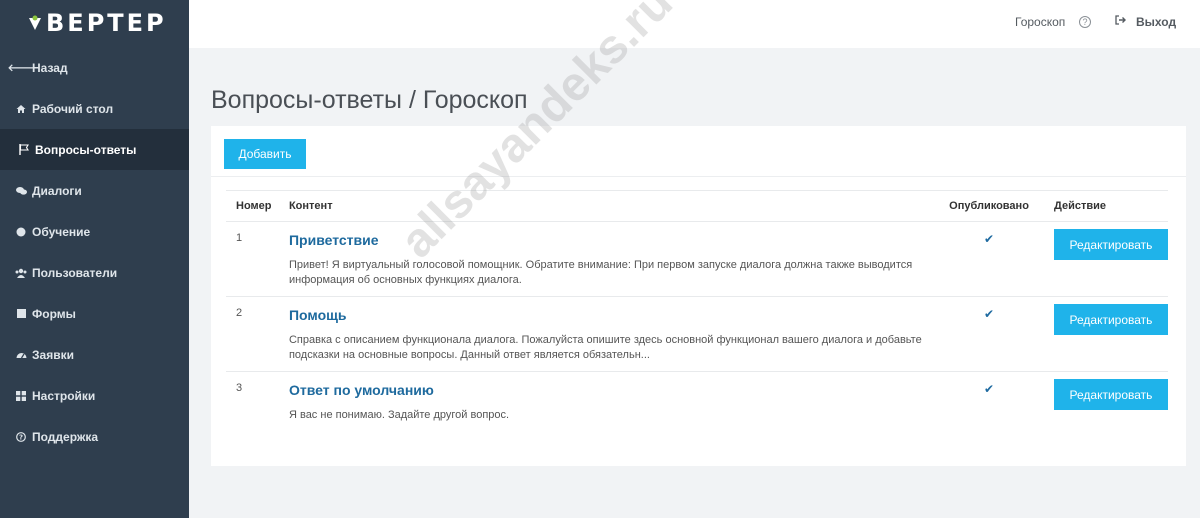  What do you see at coordinates (1105, 206) in the screenshot?
I see `header-action: Действие` at bounding box center [1105, 206].